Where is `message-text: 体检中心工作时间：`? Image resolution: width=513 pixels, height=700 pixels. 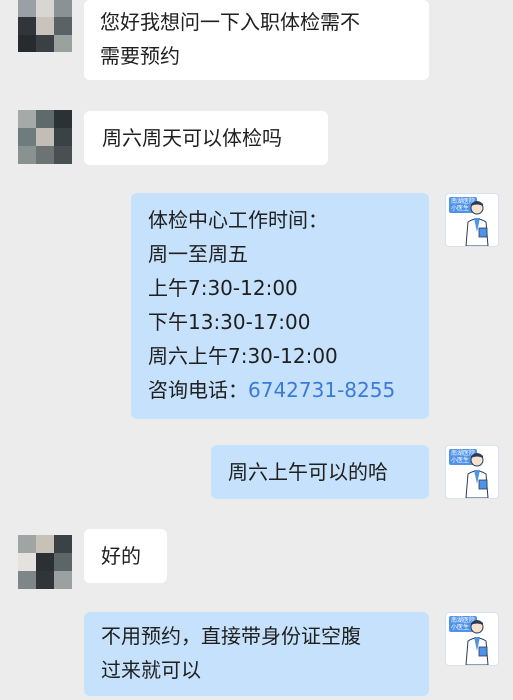
message-text: 体检中心工作时间： is located at coordinates (238, 220).